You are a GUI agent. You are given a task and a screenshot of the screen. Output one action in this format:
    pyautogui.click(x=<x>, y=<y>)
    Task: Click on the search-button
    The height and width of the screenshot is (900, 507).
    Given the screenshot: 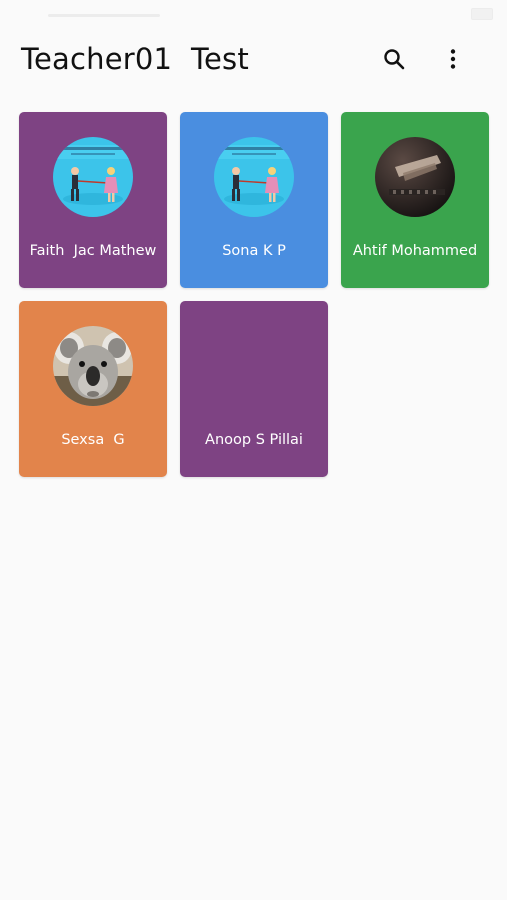 What is the action you would take?
    pyautogui.click(x=394, y=59)
    